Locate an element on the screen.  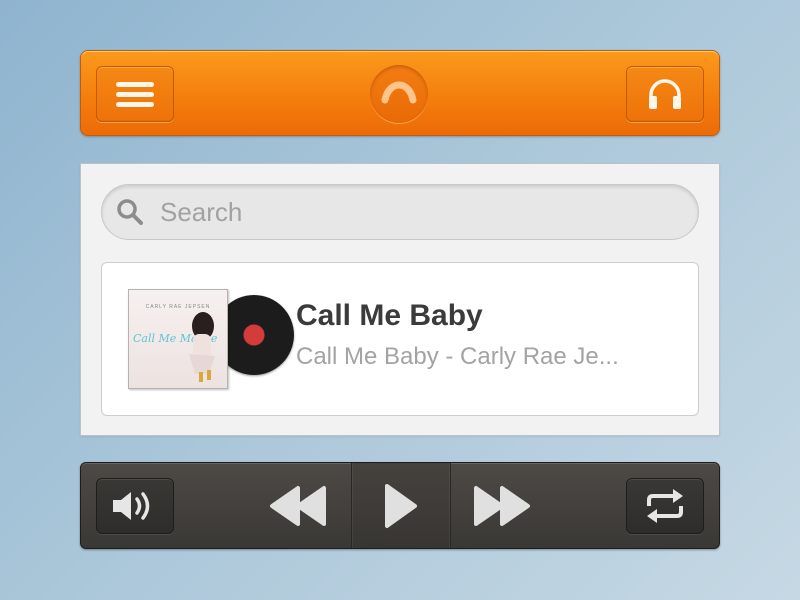
app-logo-icon is located at coordinates (399, 92).